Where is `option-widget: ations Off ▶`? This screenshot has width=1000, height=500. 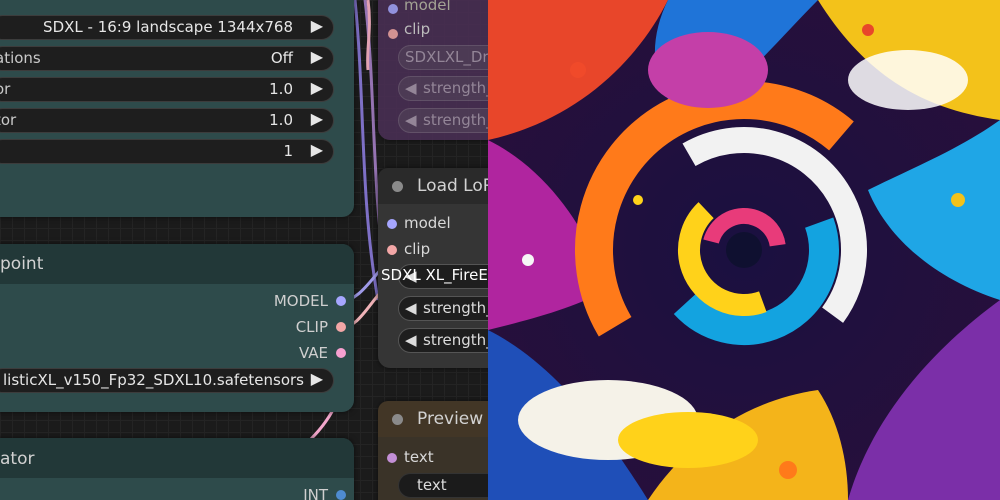 option-widget: ations Off ▶ is located at coordinates (167, 58).